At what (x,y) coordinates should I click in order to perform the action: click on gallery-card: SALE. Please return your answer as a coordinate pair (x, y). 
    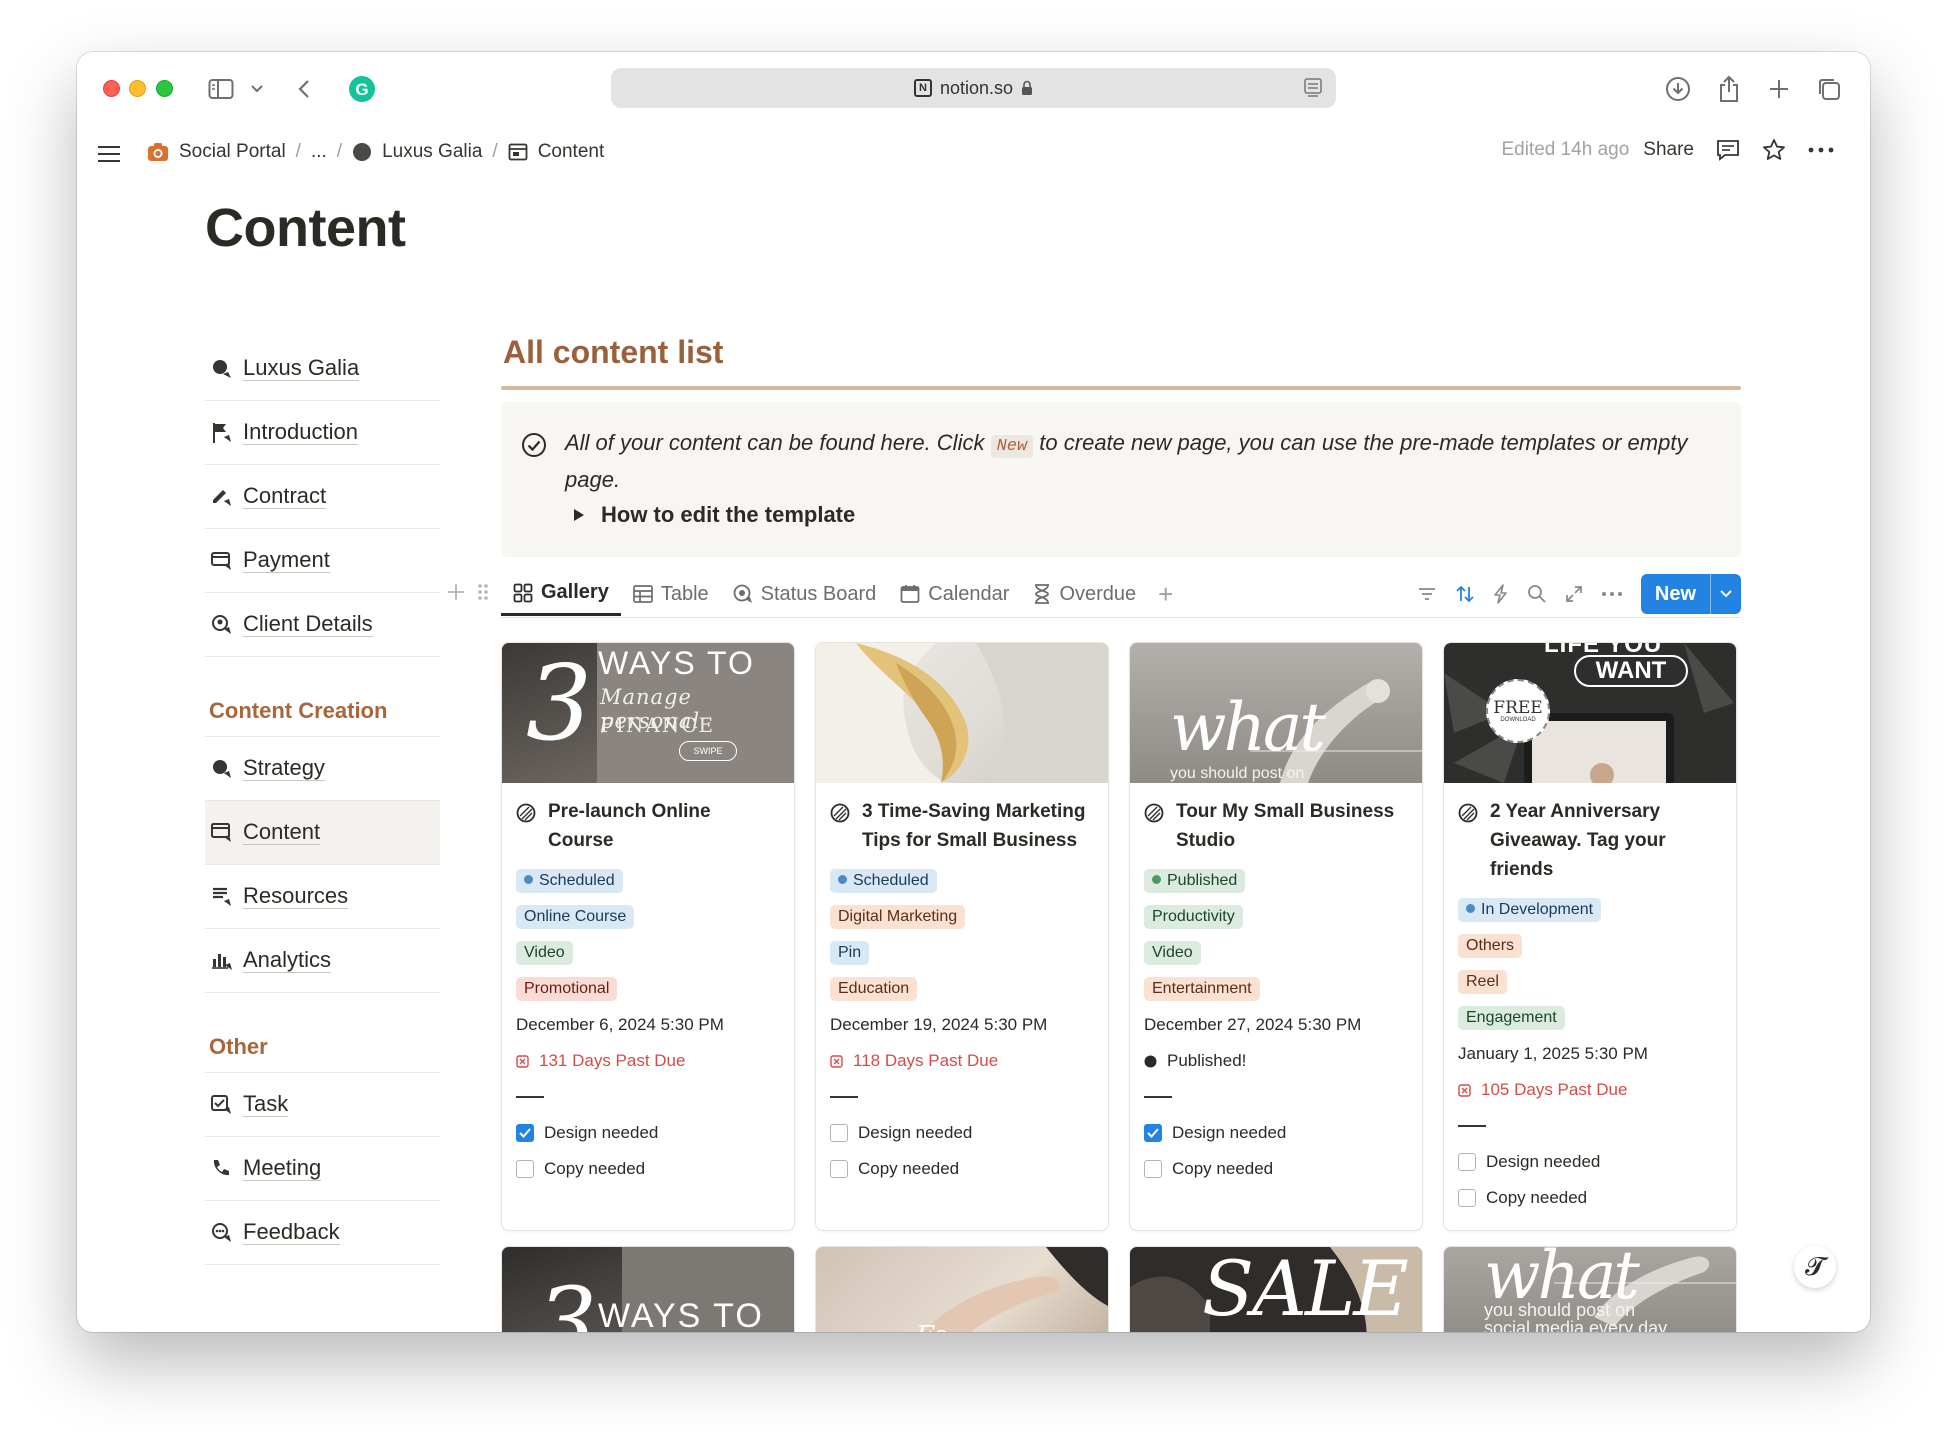
    Looking at the image, I should click on (1276, 1289).